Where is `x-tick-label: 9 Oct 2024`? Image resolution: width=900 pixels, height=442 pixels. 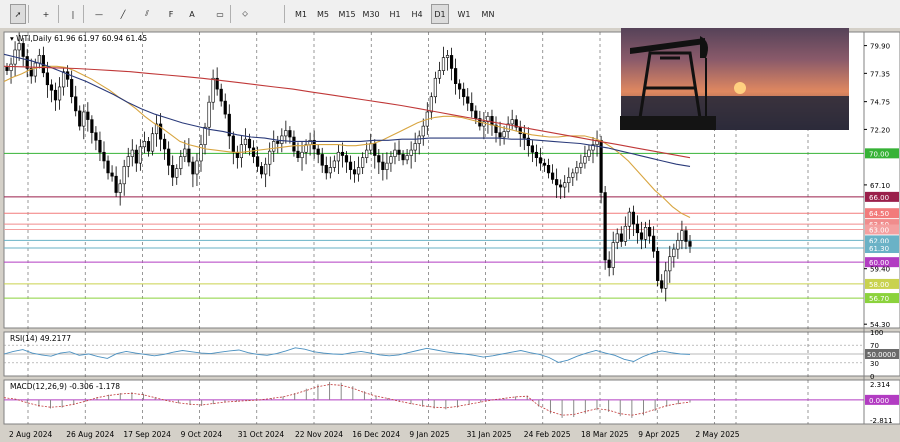 x-tick-label: 9 Oct 2024 is located at coordinates (202, 434).